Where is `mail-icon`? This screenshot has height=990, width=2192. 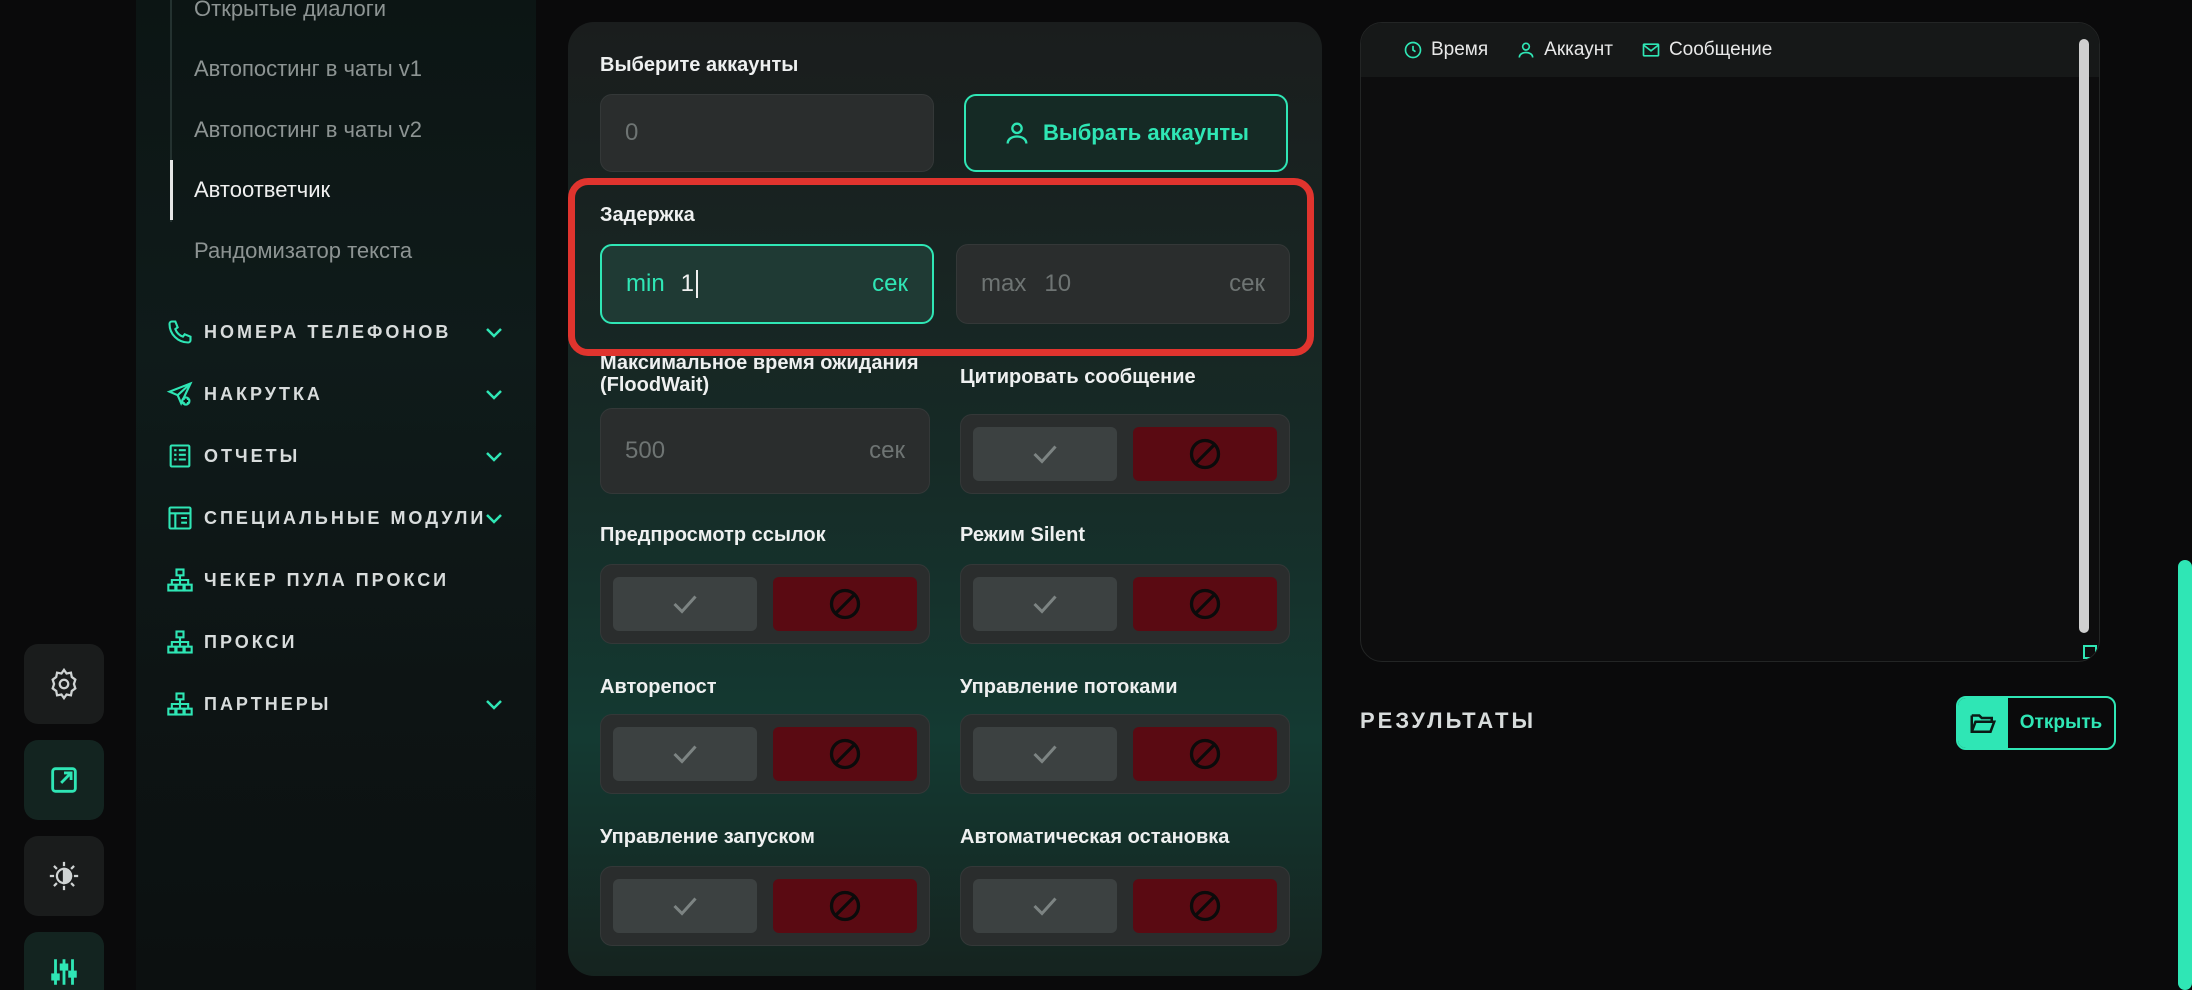
mail-icon is located at coordinates (1651, 50).